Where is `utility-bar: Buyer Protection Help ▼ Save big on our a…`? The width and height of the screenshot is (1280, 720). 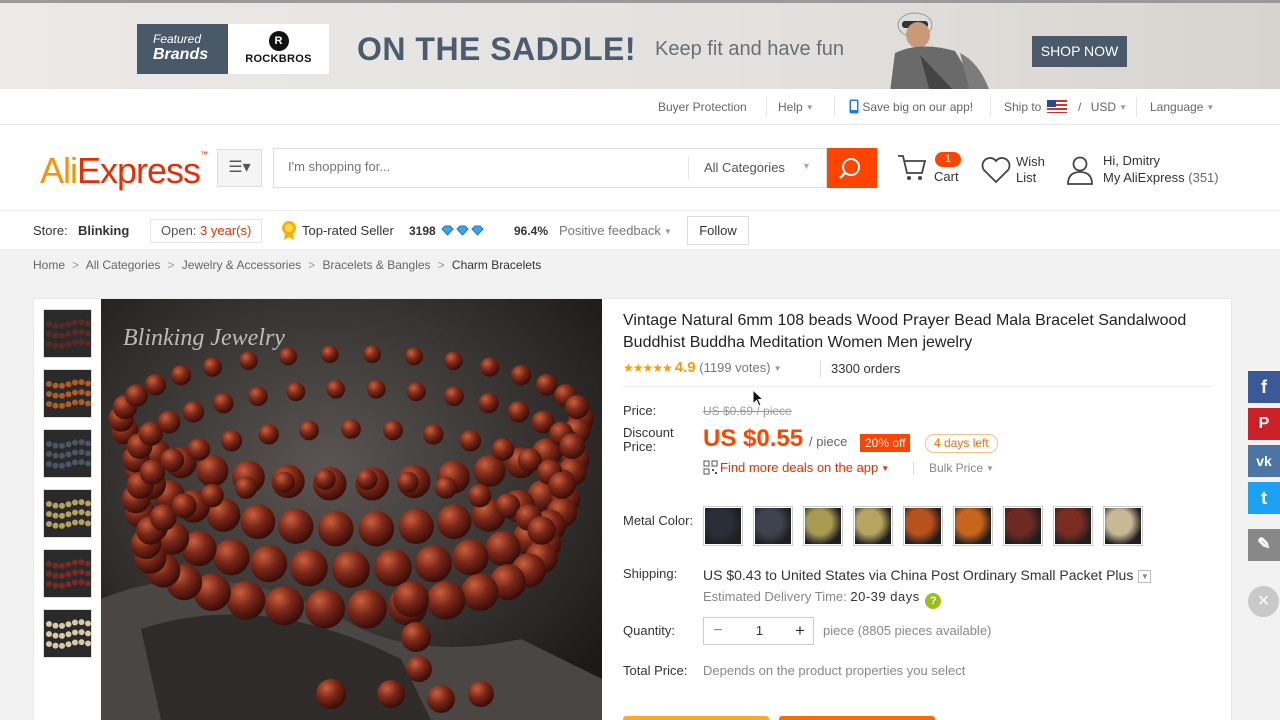
utility-bar: Buyer Protection Help ▼ Save big on our a… is located at coordinates (640, 107).